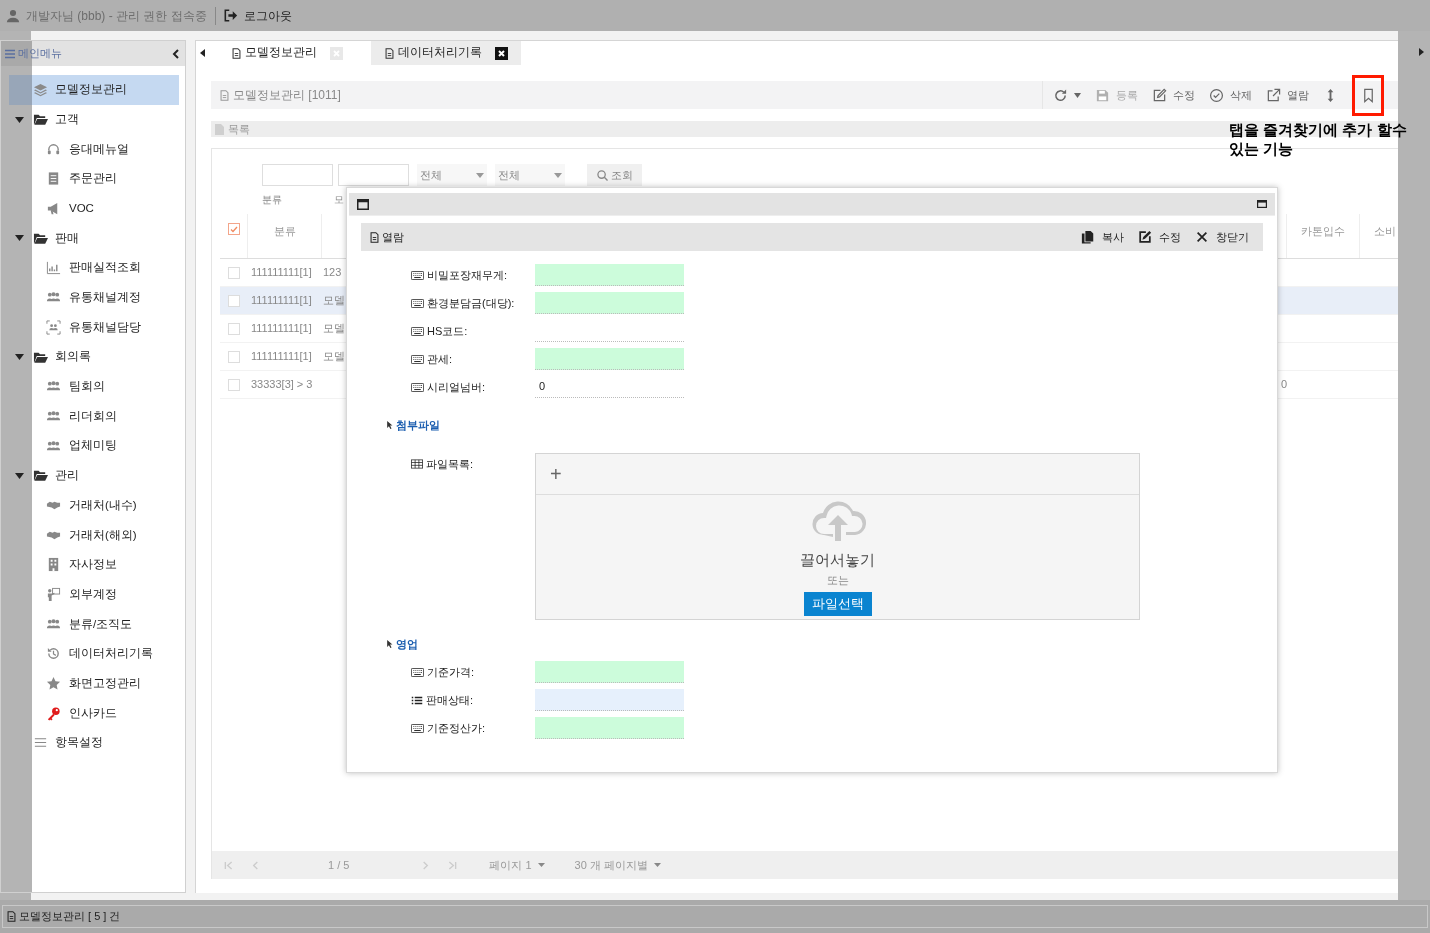 This screenshot has width=1430, height=933. I want to click on field-label: 환경분담금(대당):, so click(471, 303).